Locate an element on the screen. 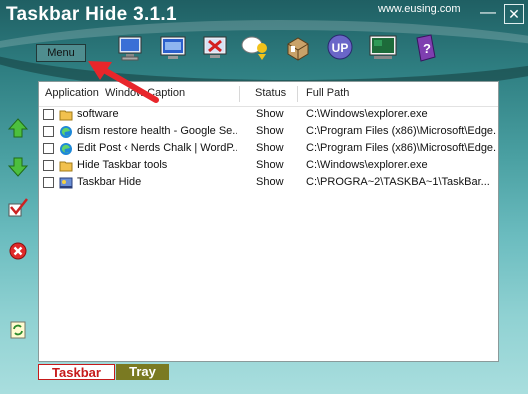 The width and height of the screenshot is (528, 394). display-icon is located at coordinates (383, 48).